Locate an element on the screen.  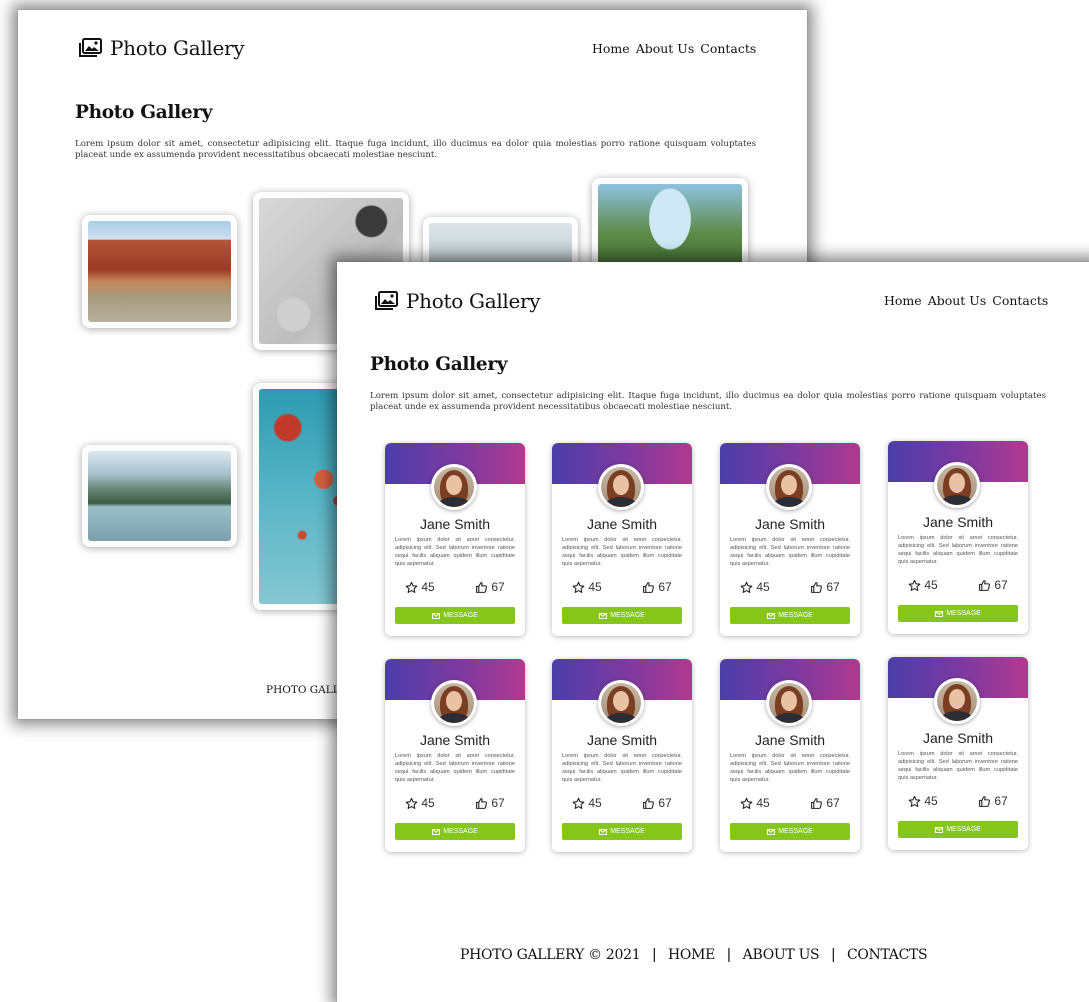
top-nav: Home About Us Contacts is located at coordinates (966, 300).